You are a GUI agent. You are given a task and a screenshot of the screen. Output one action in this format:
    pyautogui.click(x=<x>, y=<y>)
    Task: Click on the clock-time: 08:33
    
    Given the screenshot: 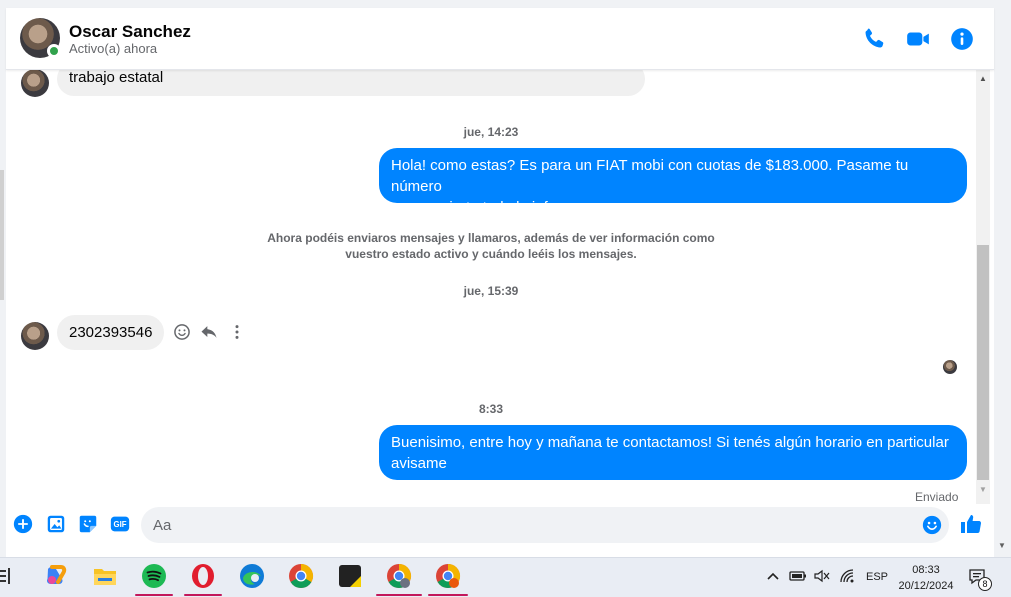 What is the action you would take?
    pyautogui.click(x=926, y=570)
    